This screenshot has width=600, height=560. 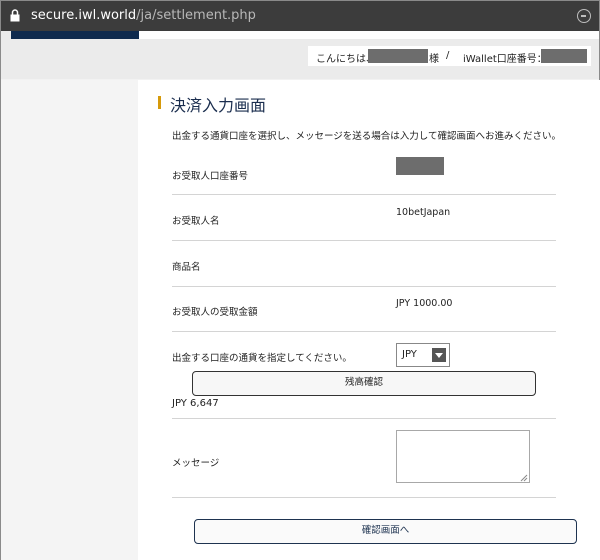 What do you see at coordinates (434, 59) in the screenshot?
I see `honorific-text: 様` at bounding box center [434, 59].